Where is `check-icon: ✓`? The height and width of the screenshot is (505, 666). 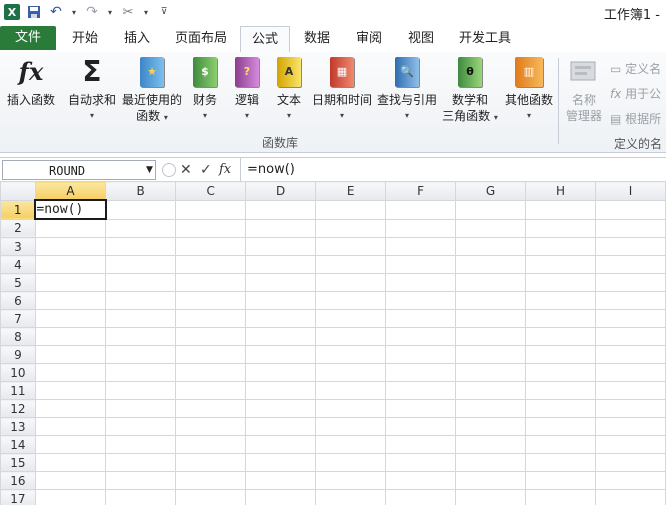
check-icon: ✓ is located at coordinates (206, 170).